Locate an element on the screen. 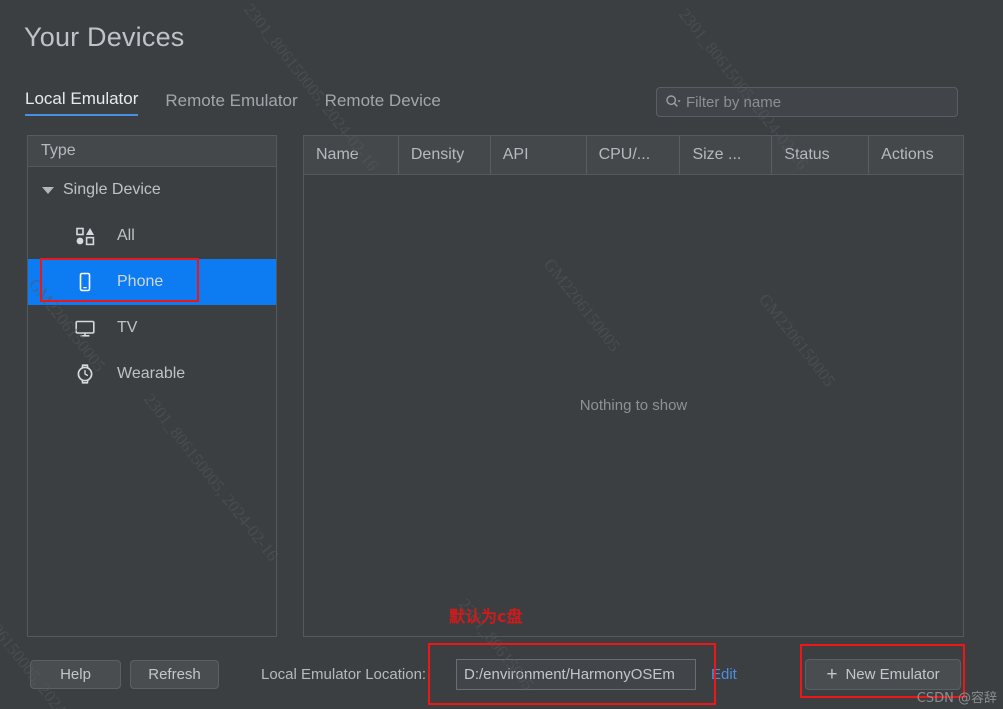 The height and width of the screenshot is (709, 1003). refresh-button: Refresh is located at coordinates (174, 674).